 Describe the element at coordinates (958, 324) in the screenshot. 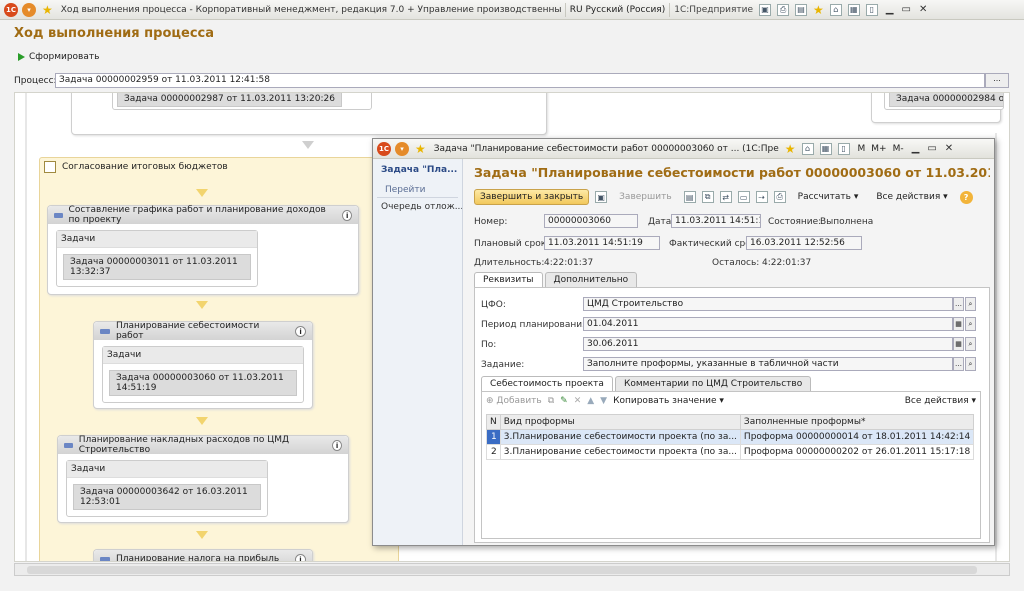

I see `period-from-calendar-icon: ▦` at that location.